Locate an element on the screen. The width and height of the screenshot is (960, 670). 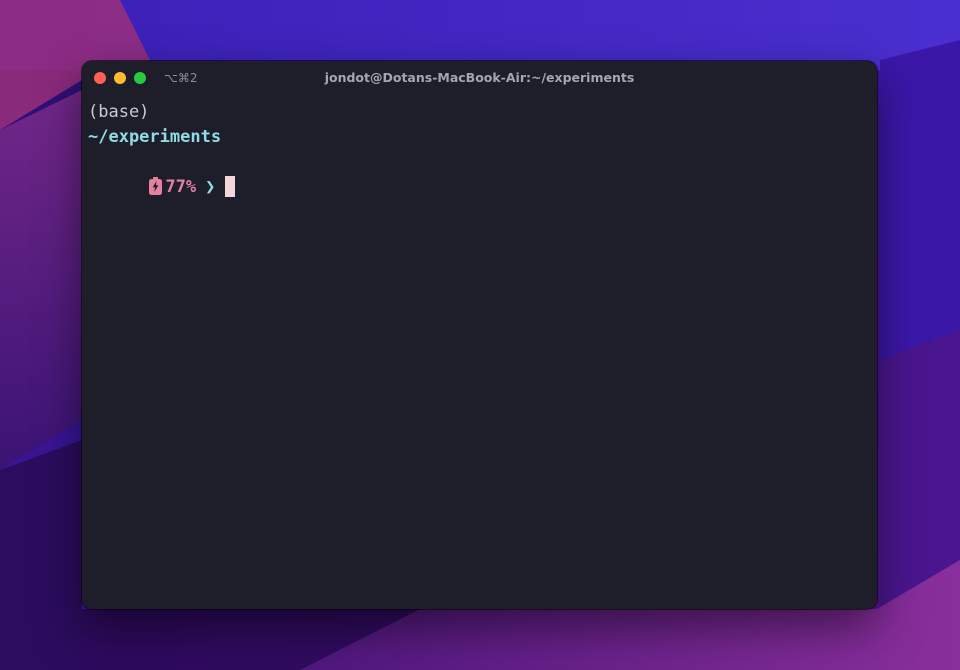
cwd-line: ~/experiments is located at coordinates (155, 137).